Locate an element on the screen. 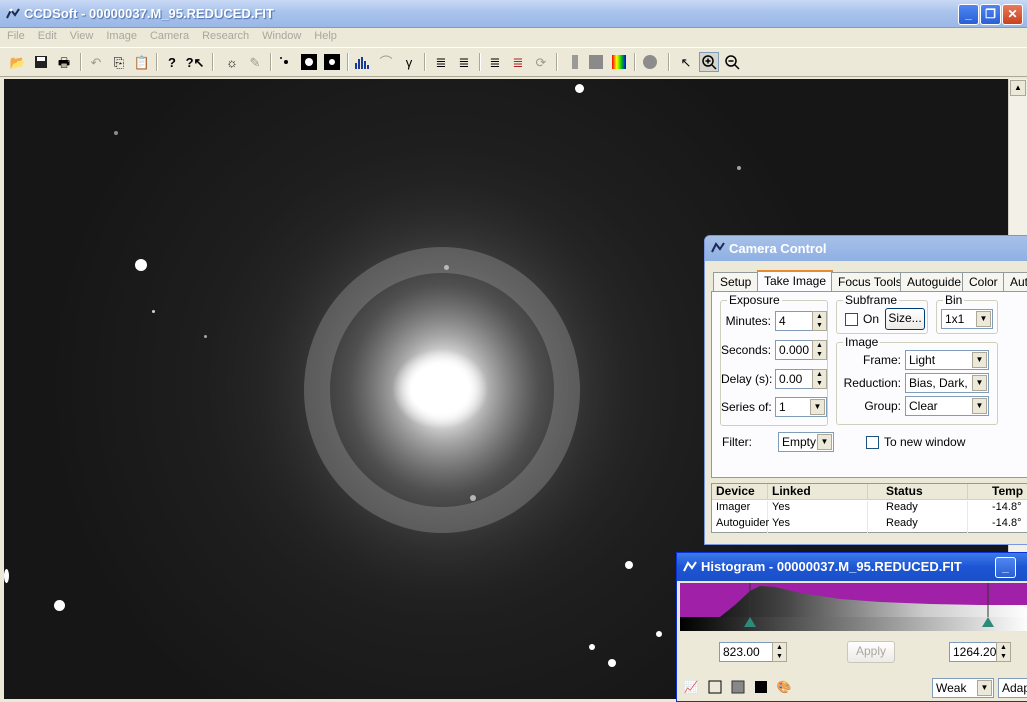 This screenshot has height=702, width=1027. subframe-on-checkbox is located at coordinates (851, 319).